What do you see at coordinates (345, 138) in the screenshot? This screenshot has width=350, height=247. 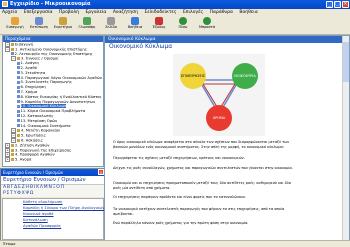 I see `content-scrollbar` at bounding box center [345, 138].